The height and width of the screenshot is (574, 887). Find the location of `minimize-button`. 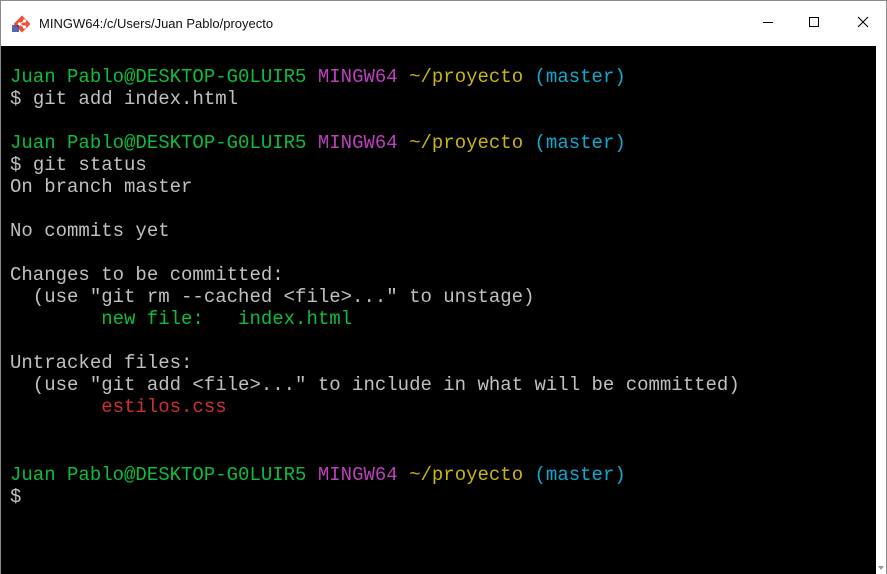

minimize-button is located at coordinates (768, 23).